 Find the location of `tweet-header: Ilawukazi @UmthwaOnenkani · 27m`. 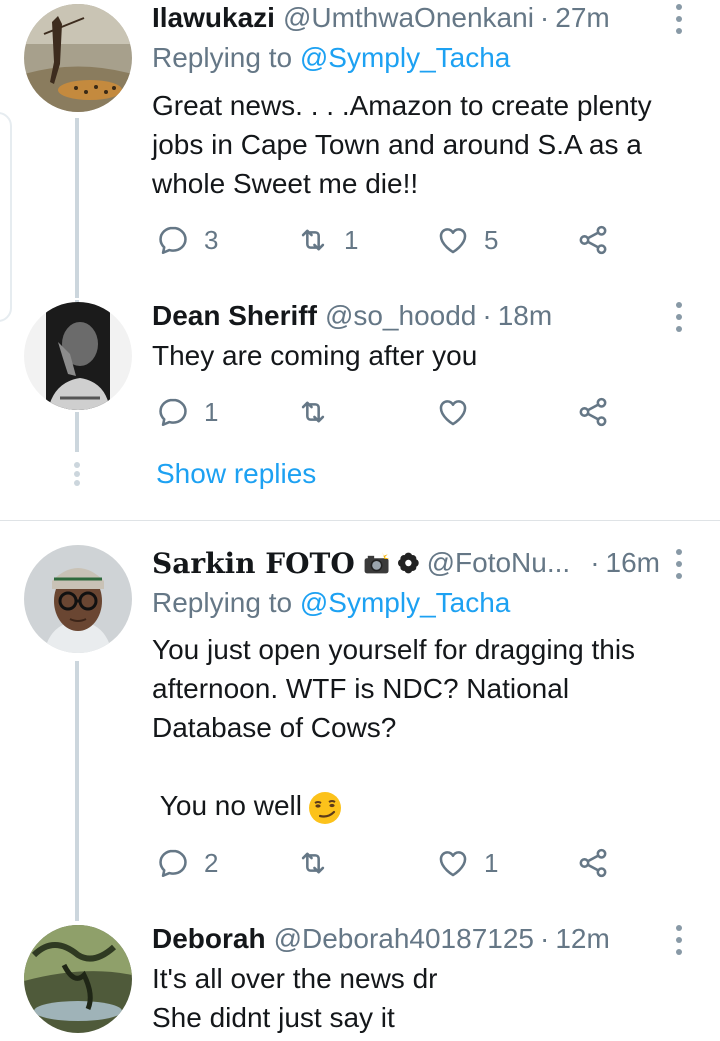

tweet-header: Ilawukazi @UmthwaOnenkani · 27m is located at coordinates (406, 18).